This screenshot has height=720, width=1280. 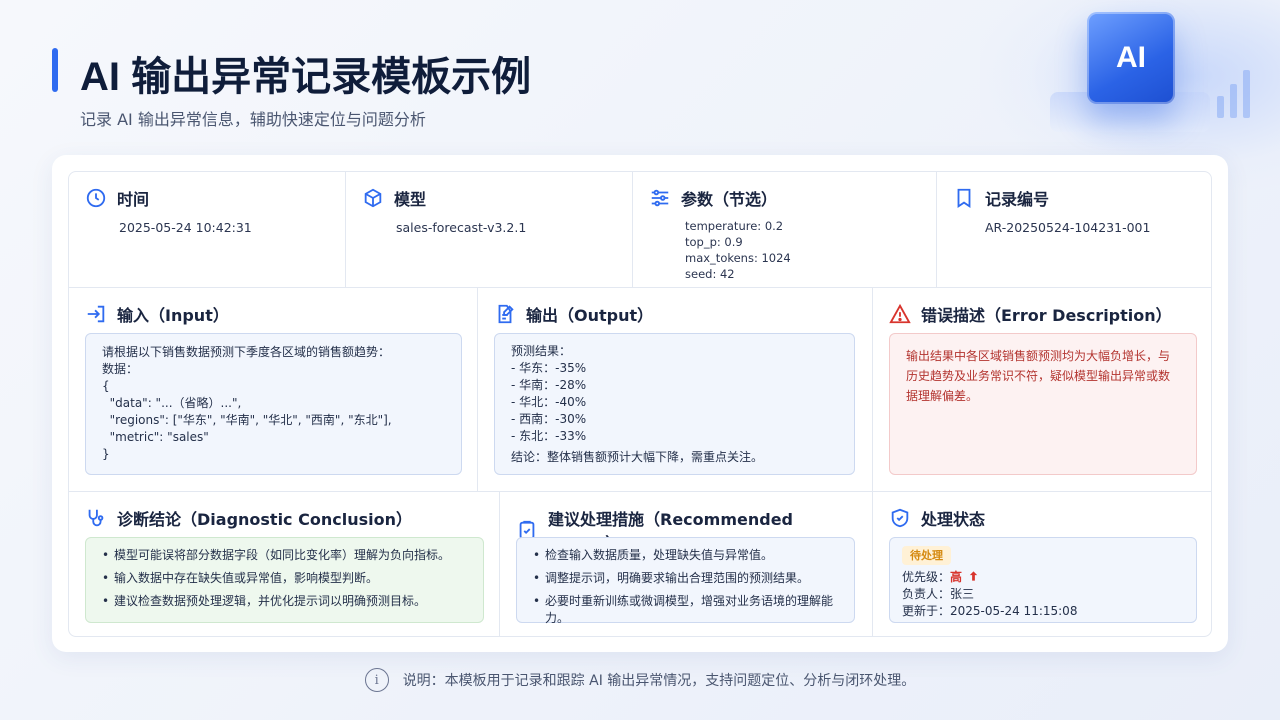 I want to click on action-item: 必要时重新训练或微调模型，增强对业务语境的理解能力。, so click(x=685, y=610).